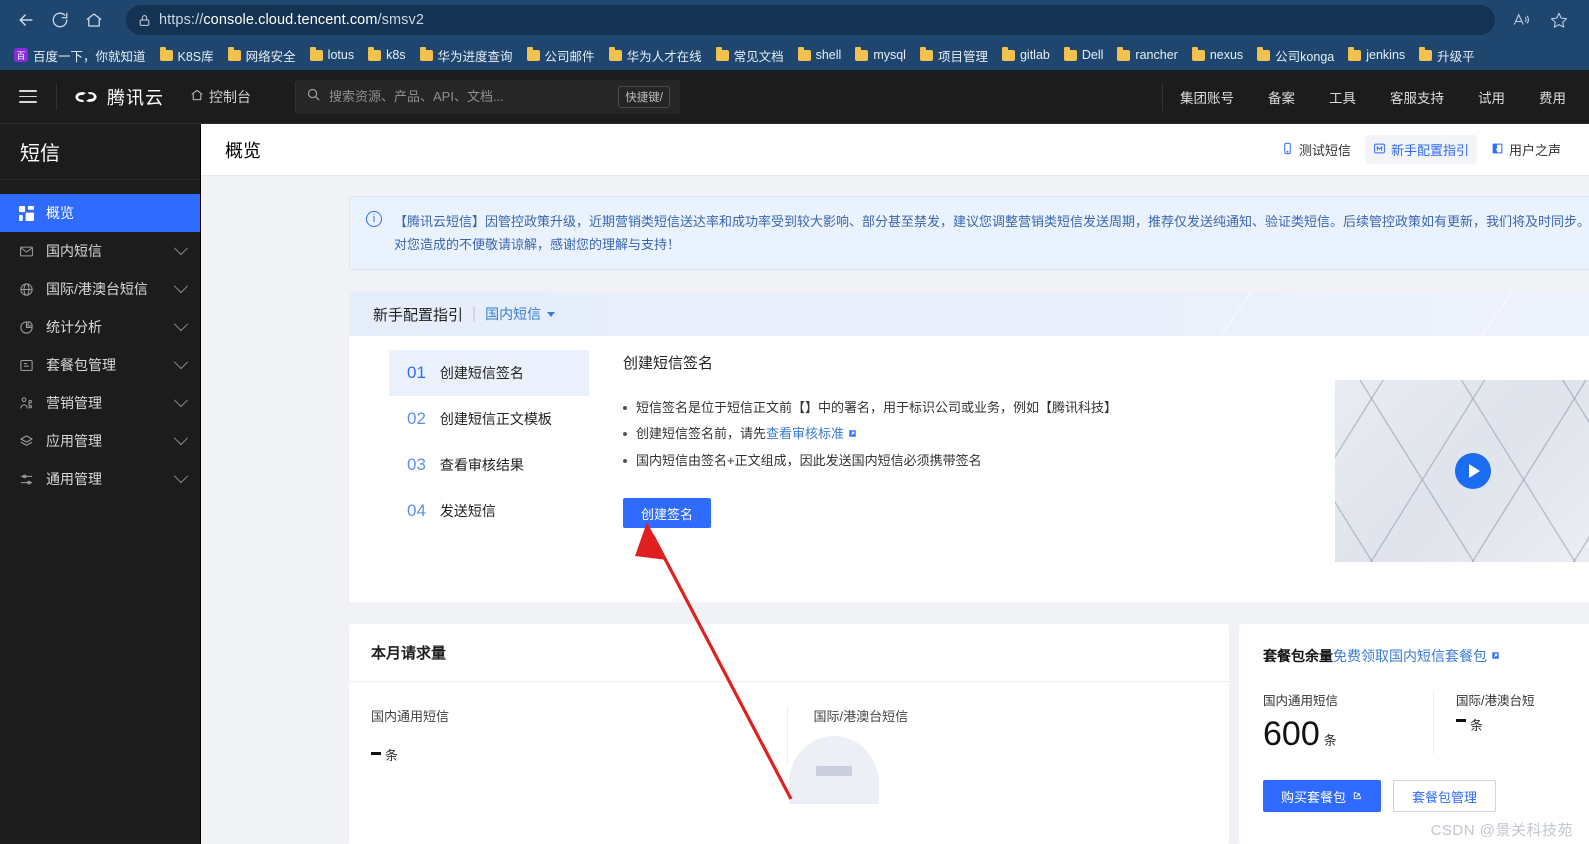  What do you see at coordinates (230, 96) in the screenshot?
I see `console-label: 控制台` at bounding box center [230, 96].